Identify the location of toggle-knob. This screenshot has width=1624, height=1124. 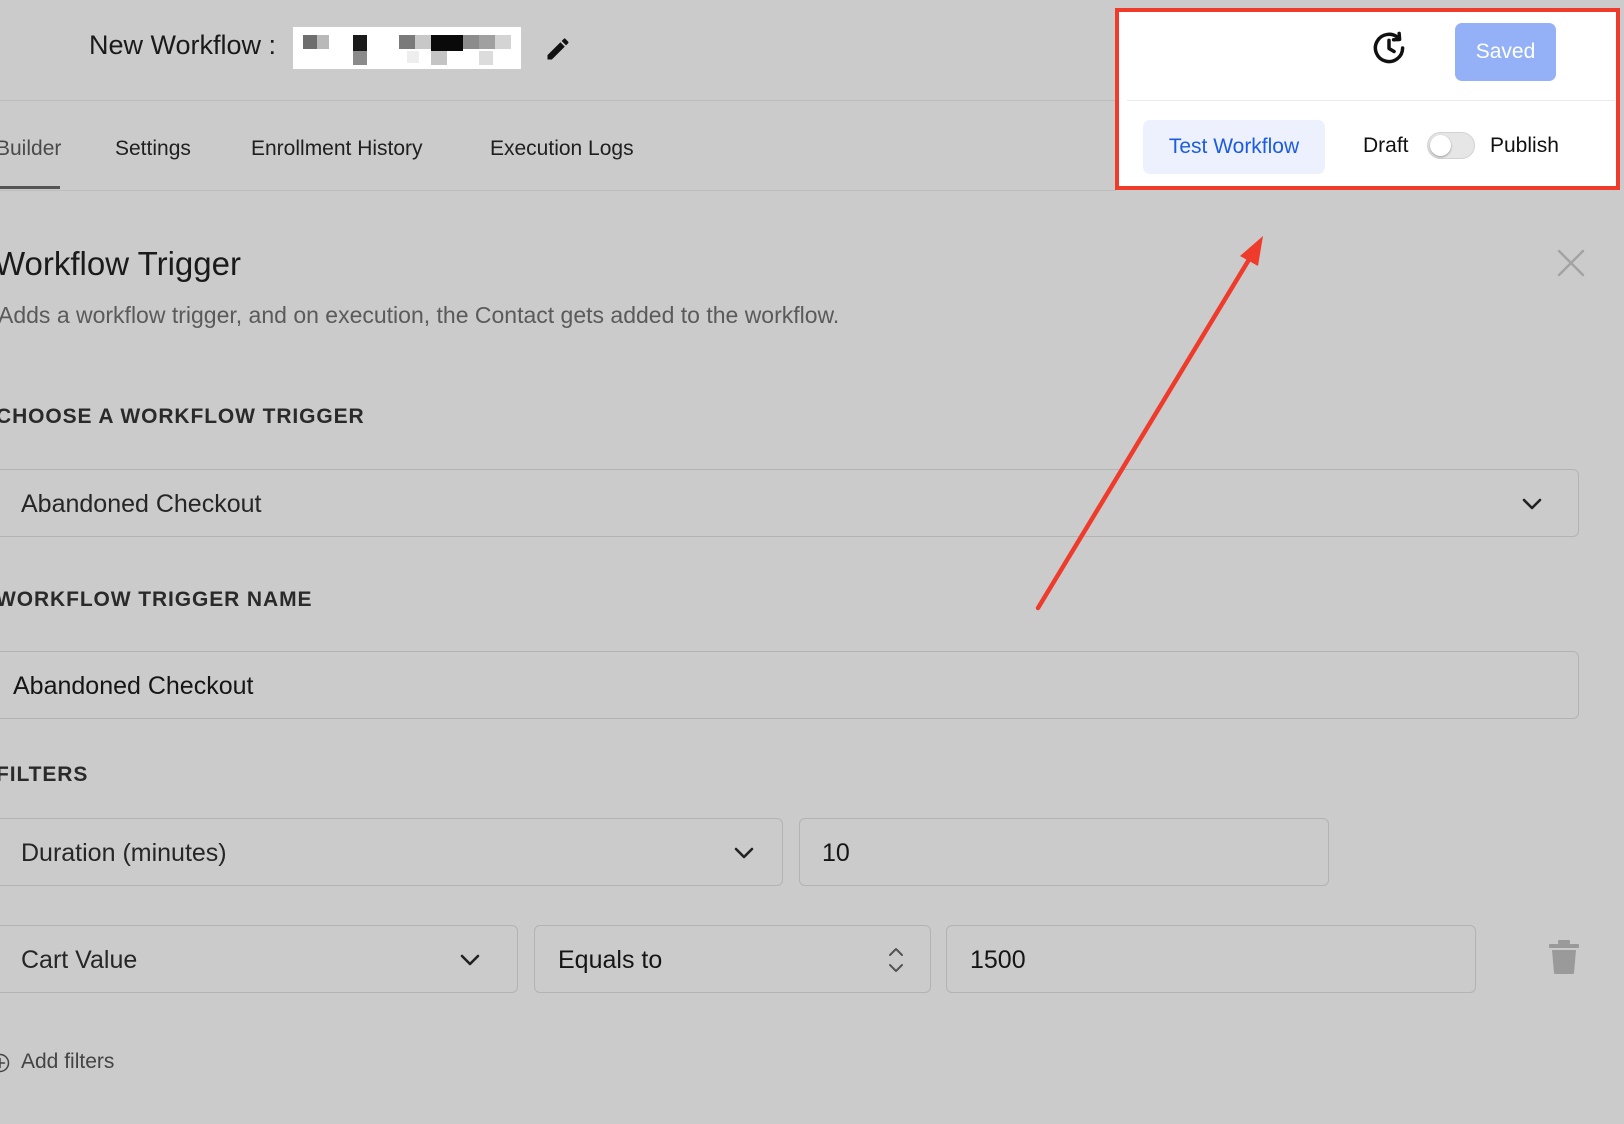
(1440, 145).